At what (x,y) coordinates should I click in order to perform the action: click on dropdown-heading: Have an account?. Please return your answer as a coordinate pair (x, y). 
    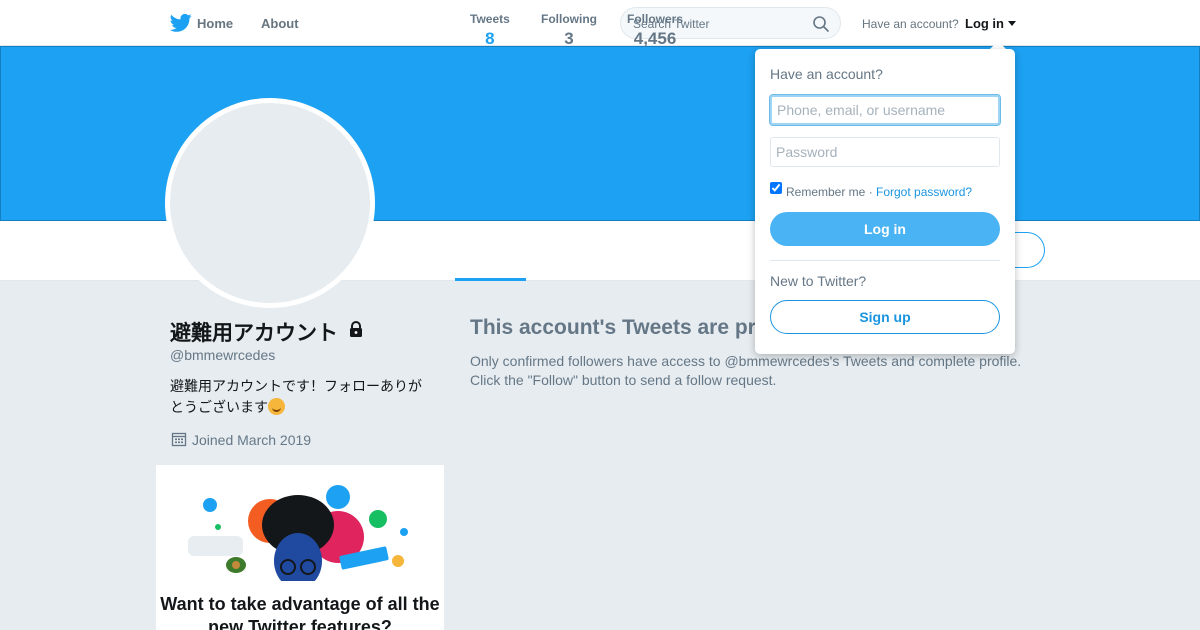
    Looking at the image, I should click on (826, 74).